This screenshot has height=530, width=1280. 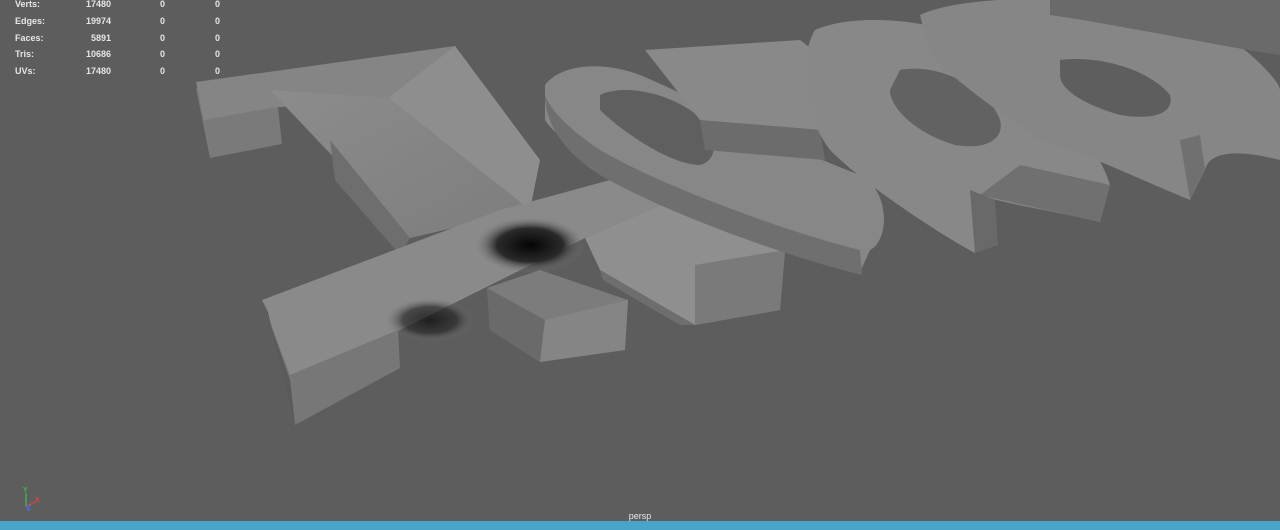 I want to click on axis-gizmo: Y X Z, so click(x=29, y=500).